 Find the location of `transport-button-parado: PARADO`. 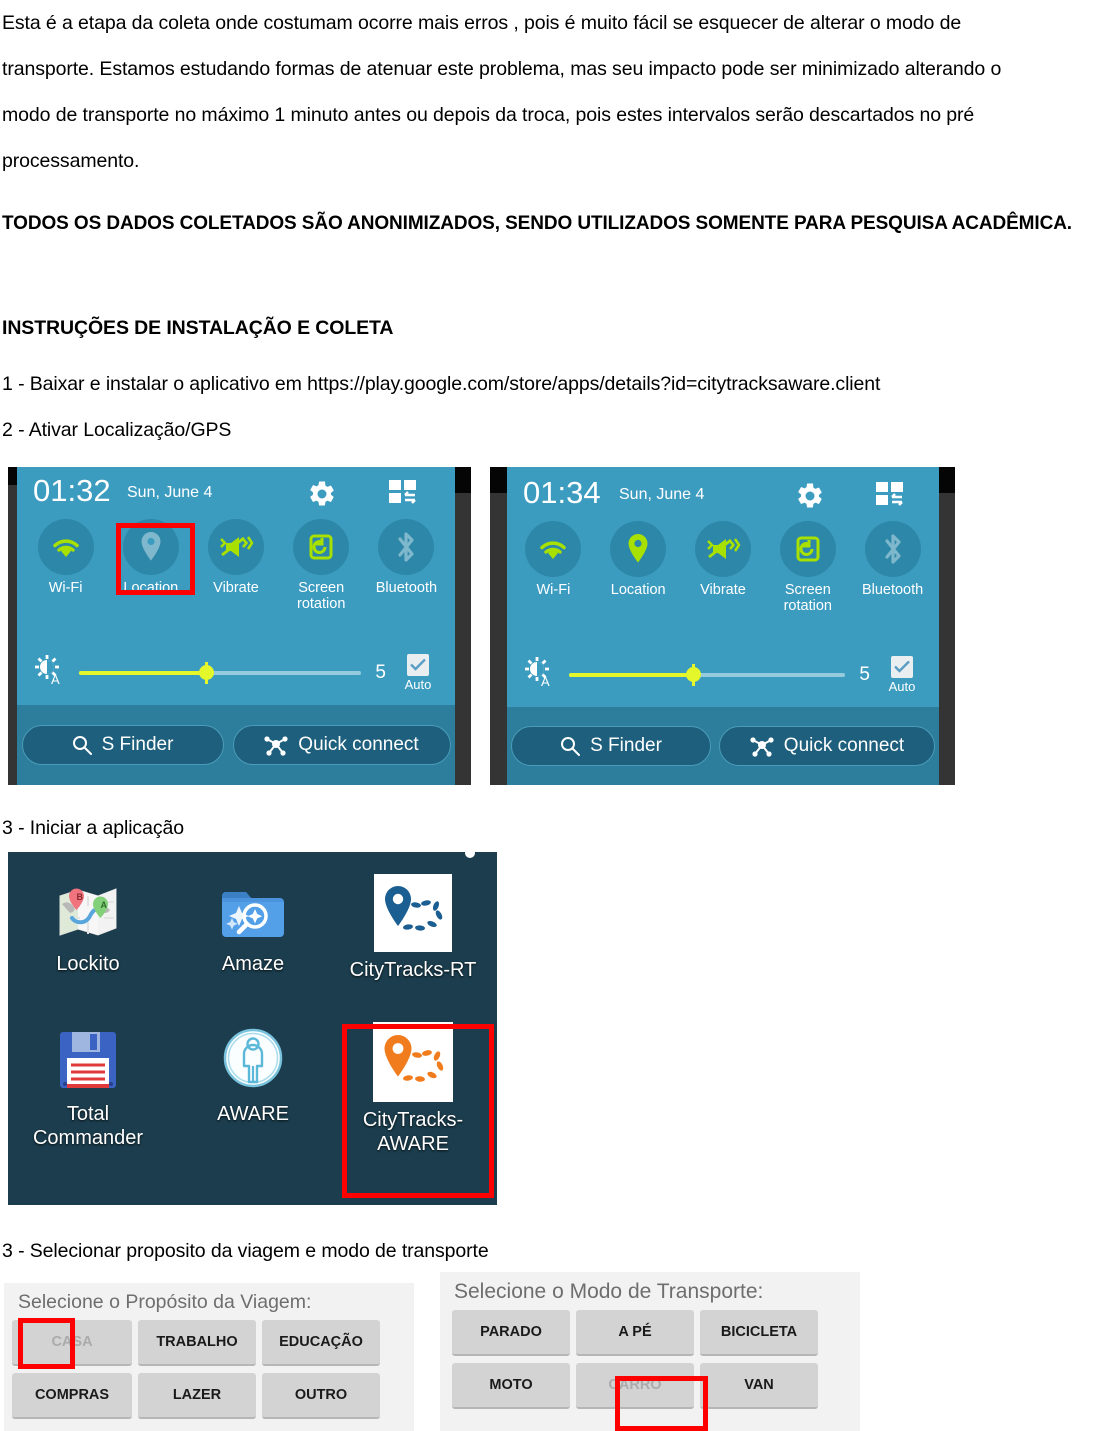

transport-button-parado: PARADO is located at coordinates (511, 1333).